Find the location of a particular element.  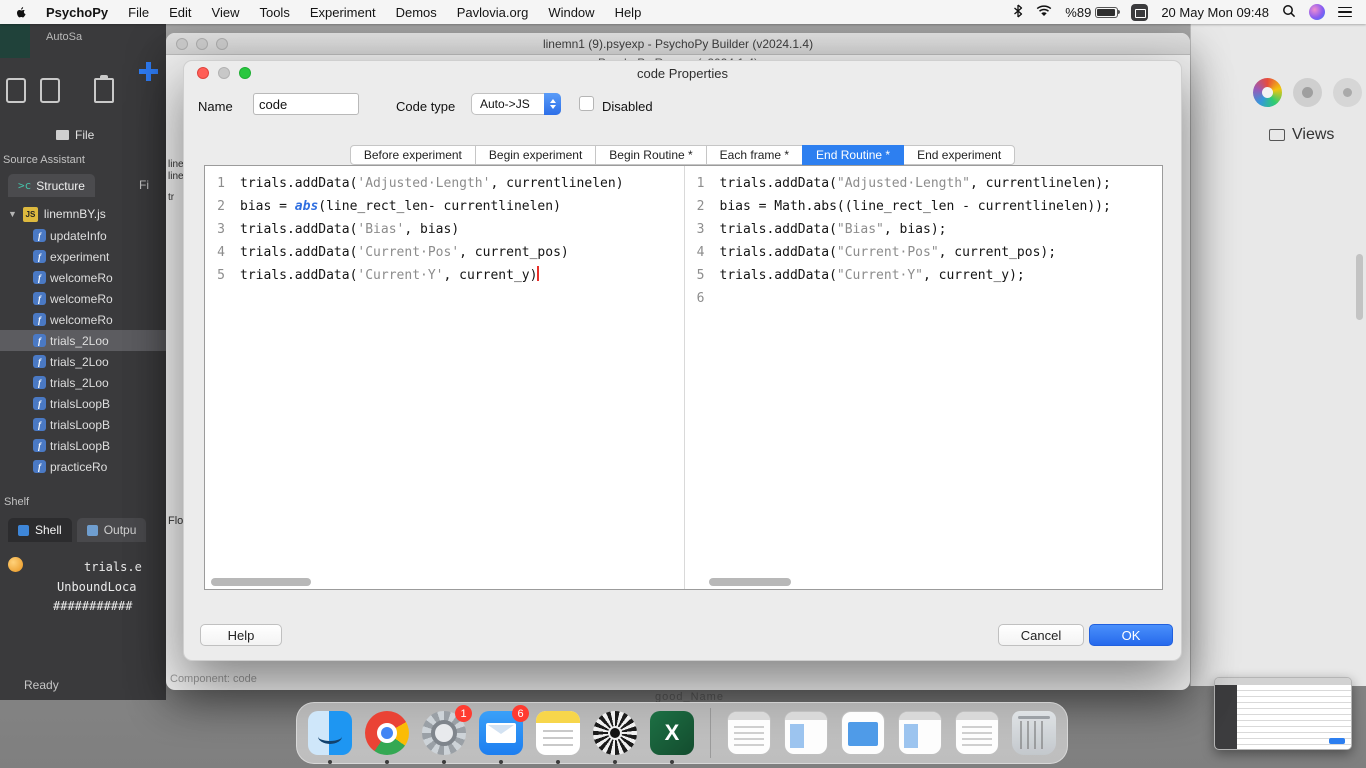

ok-button: OK is located at coordinates (1131, 635).